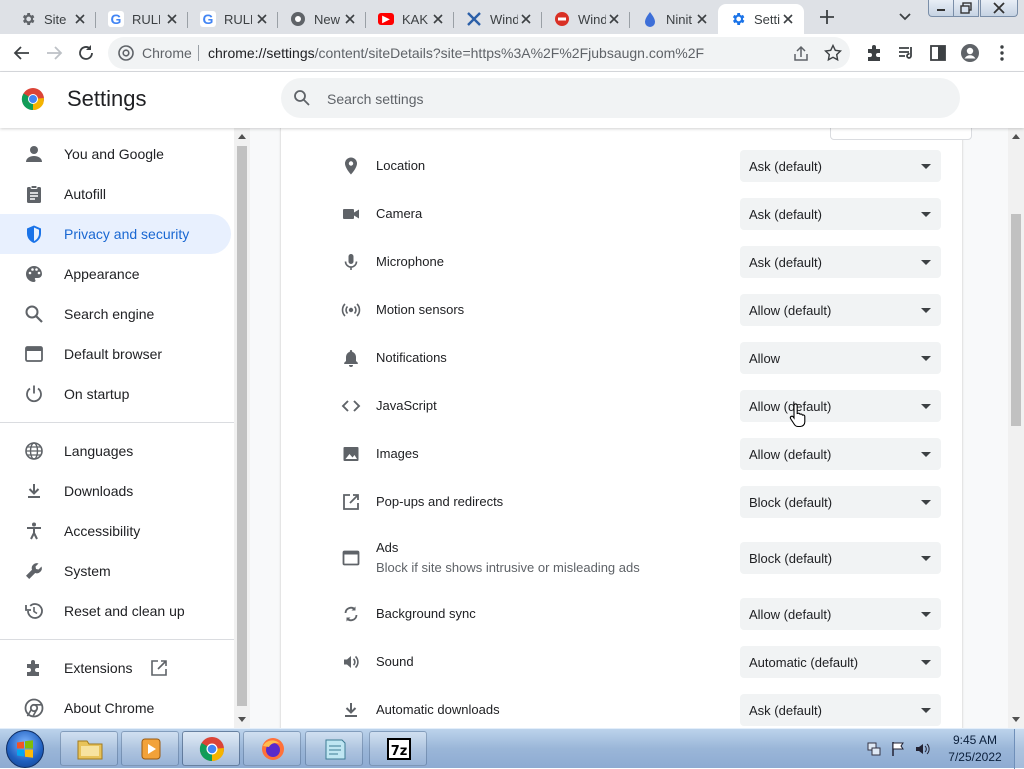 The height and width of the screenshot is (769, 1024). What do you see at coordinates (150, 748) in the screenshot?
I see `taskbar-media-player` at bounding box center [150, 748].